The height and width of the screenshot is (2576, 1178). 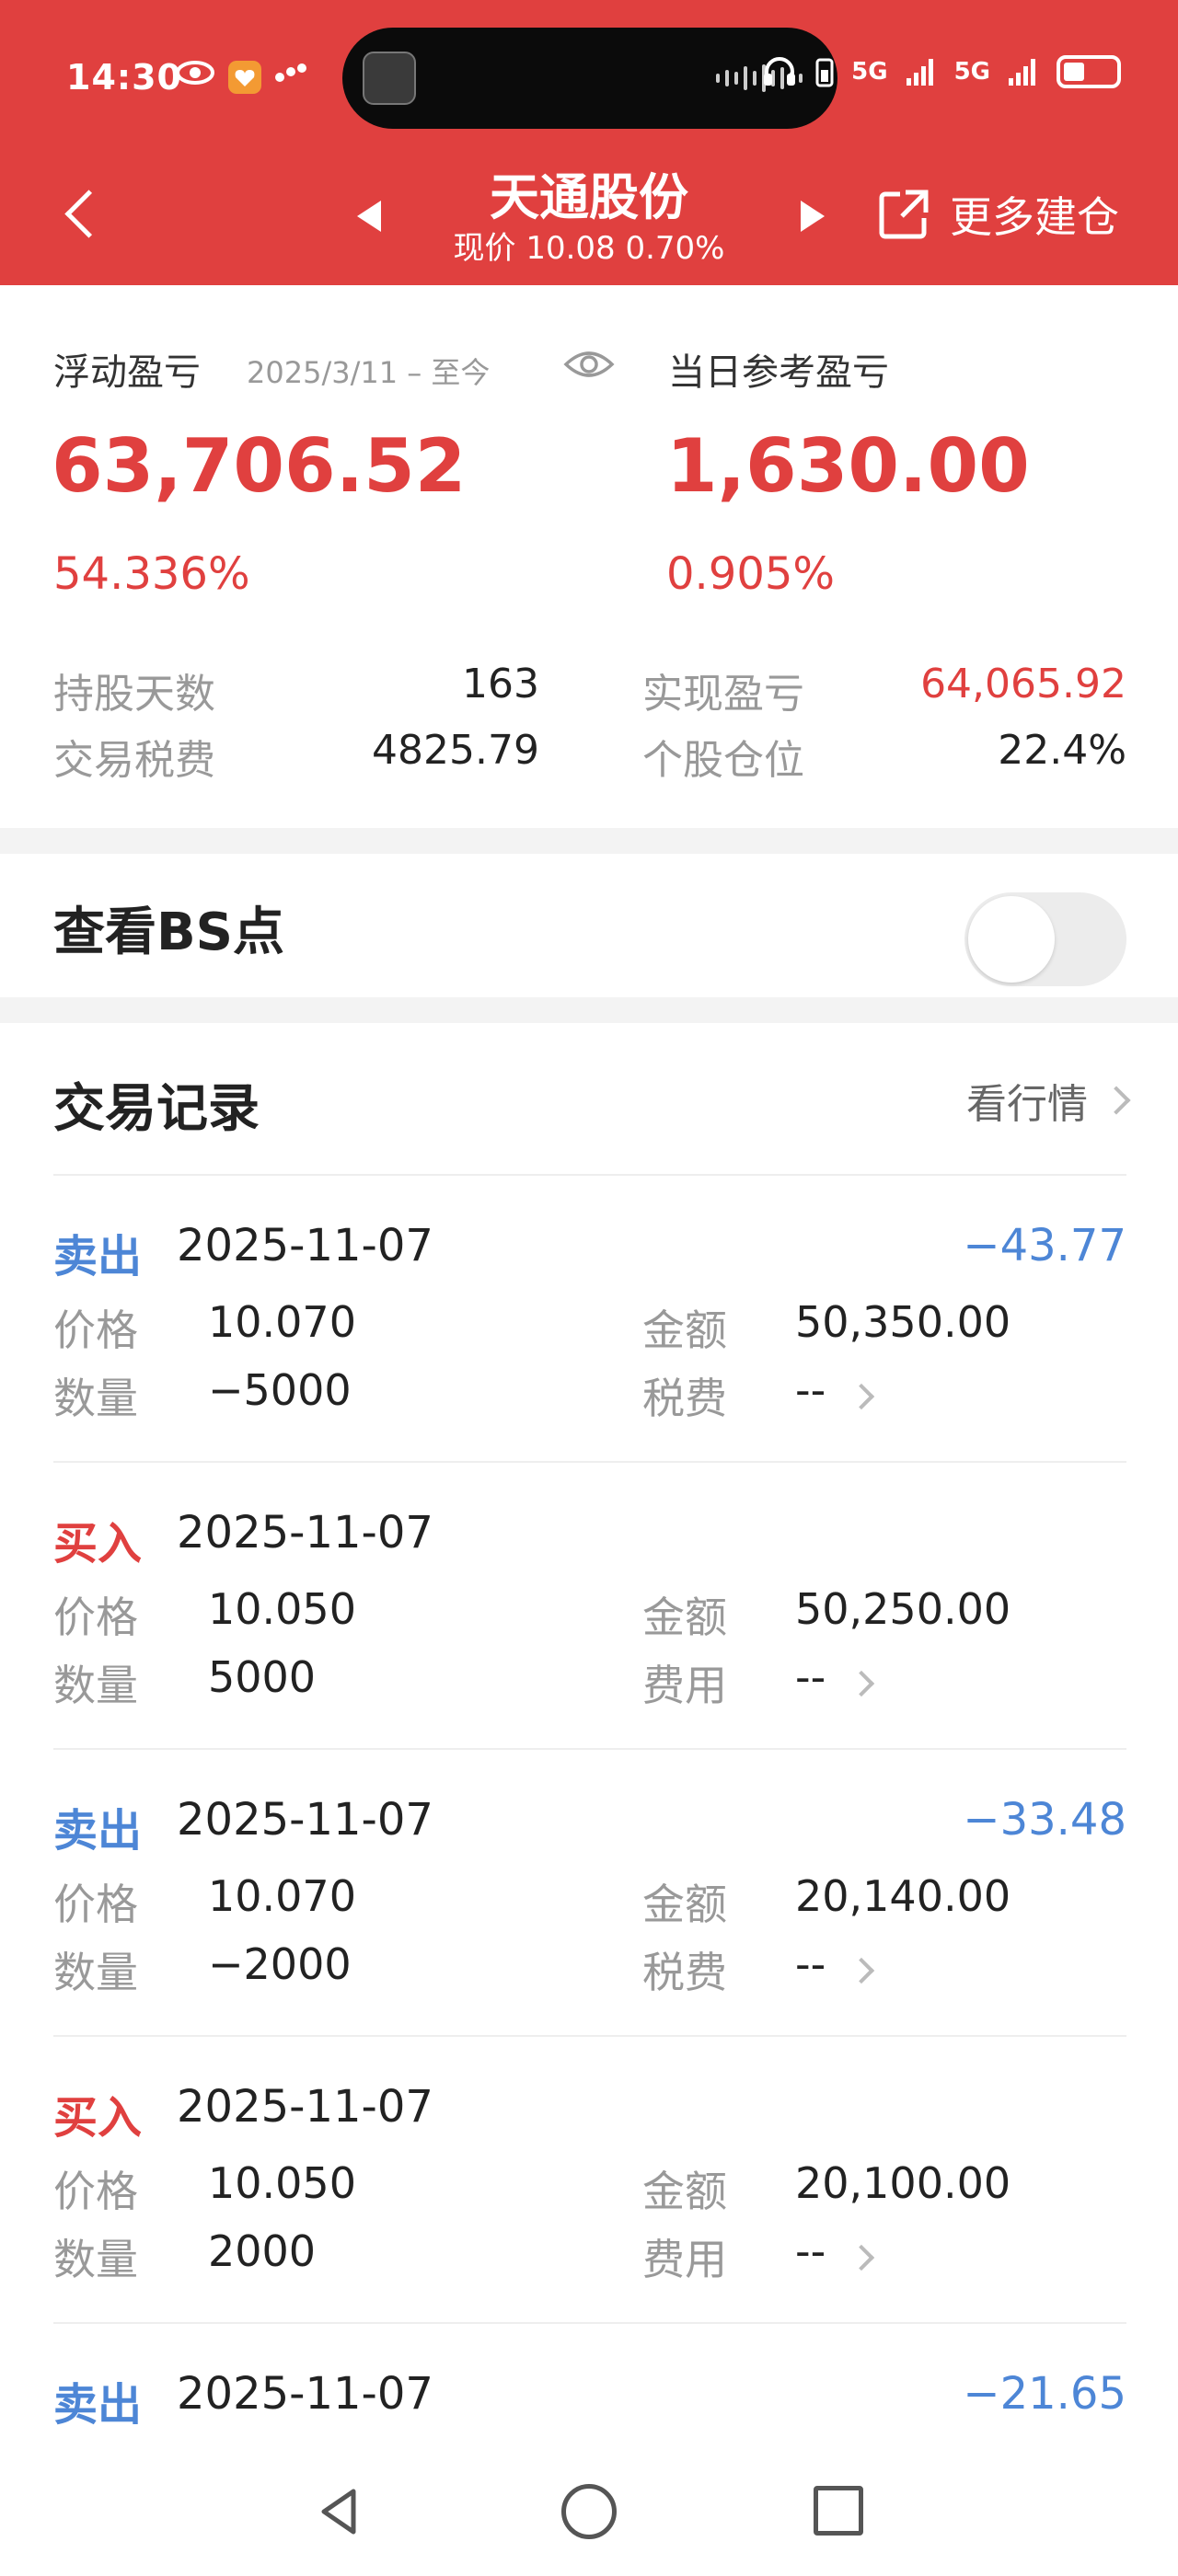 I want to click on toggle-knob, so click(x=1011, y=939).